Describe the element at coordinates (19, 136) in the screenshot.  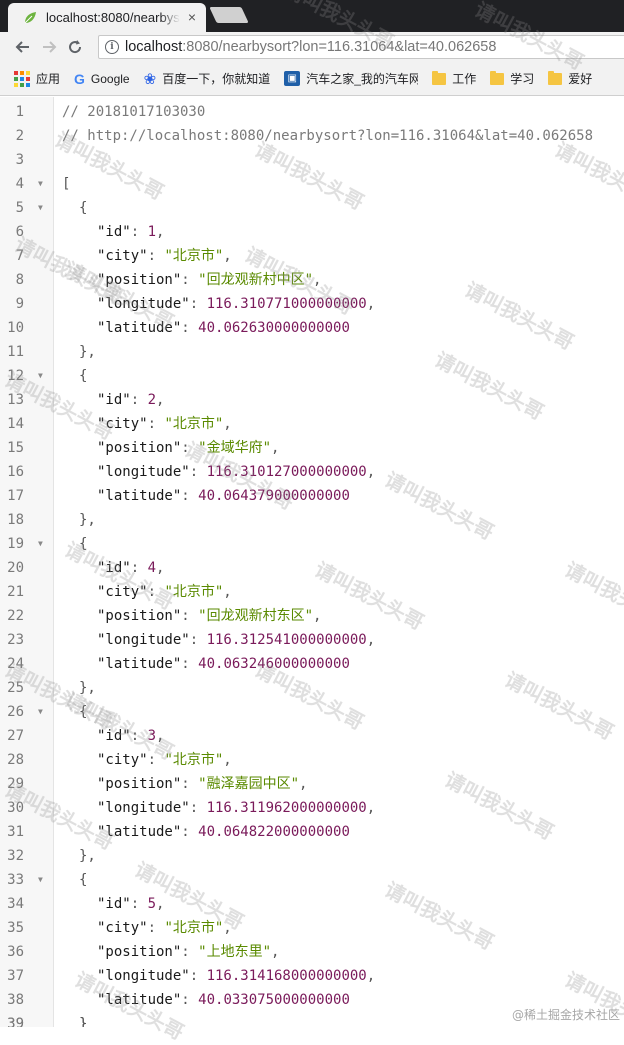
I see `line-number: 2` at that location.